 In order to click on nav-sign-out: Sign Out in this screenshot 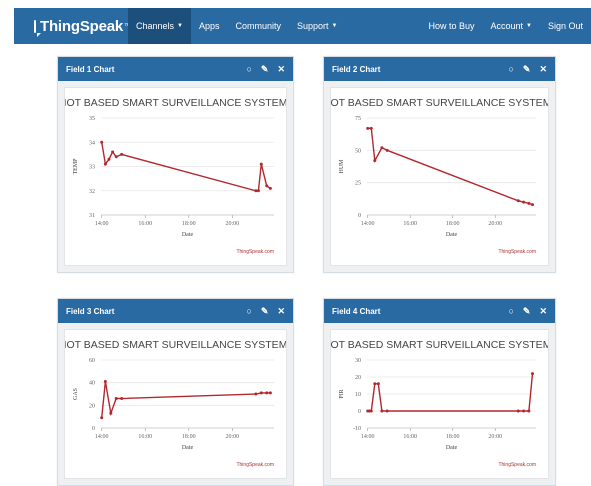, I will do `click(565, 26)`.